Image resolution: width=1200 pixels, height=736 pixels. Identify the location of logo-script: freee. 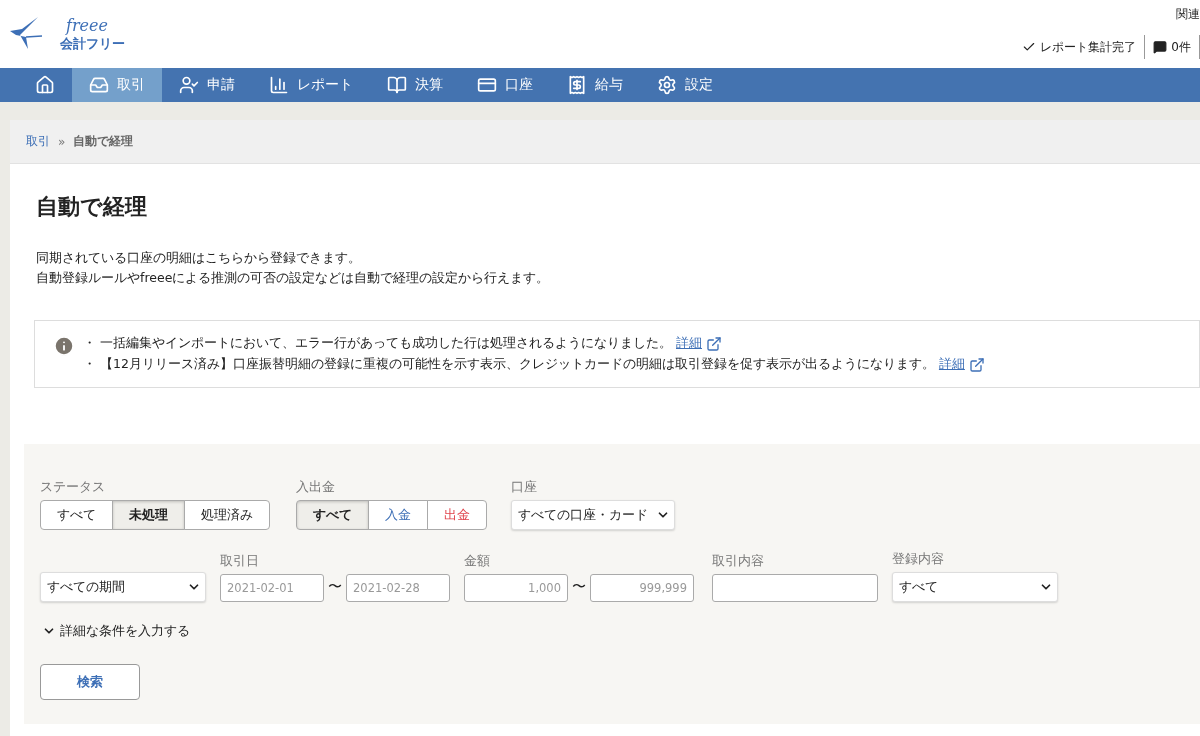
(87, 25).